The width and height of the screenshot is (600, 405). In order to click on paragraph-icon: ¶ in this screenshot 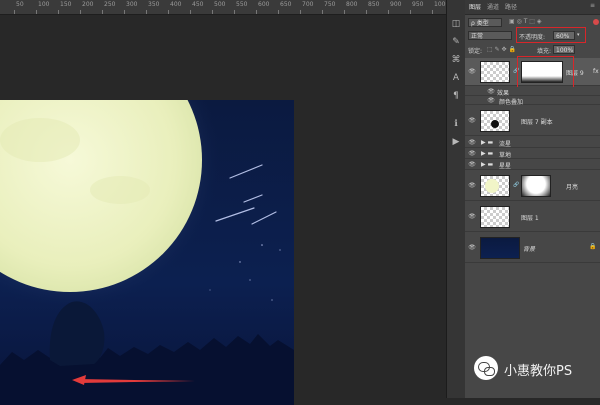, I will do `click(456, 96)`.